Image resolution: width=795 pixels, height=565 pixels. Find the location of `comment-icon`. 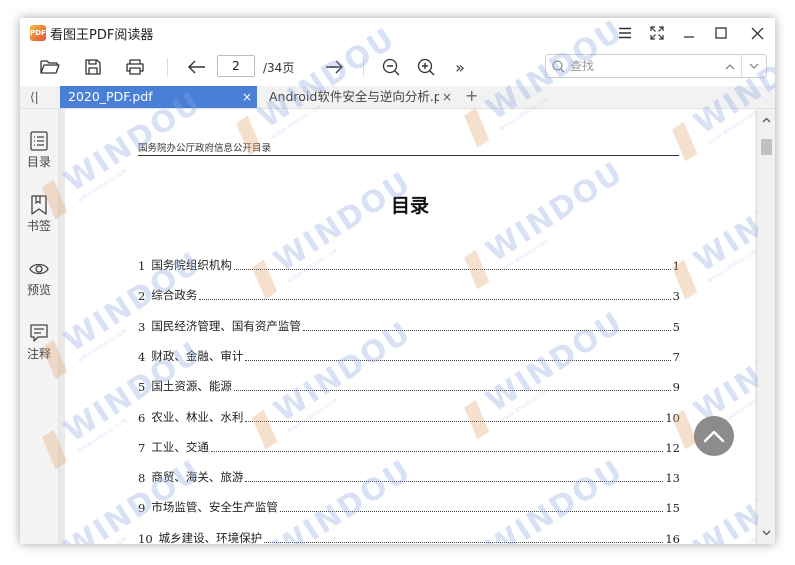

comment-icon is located at coordinates (39, 333).